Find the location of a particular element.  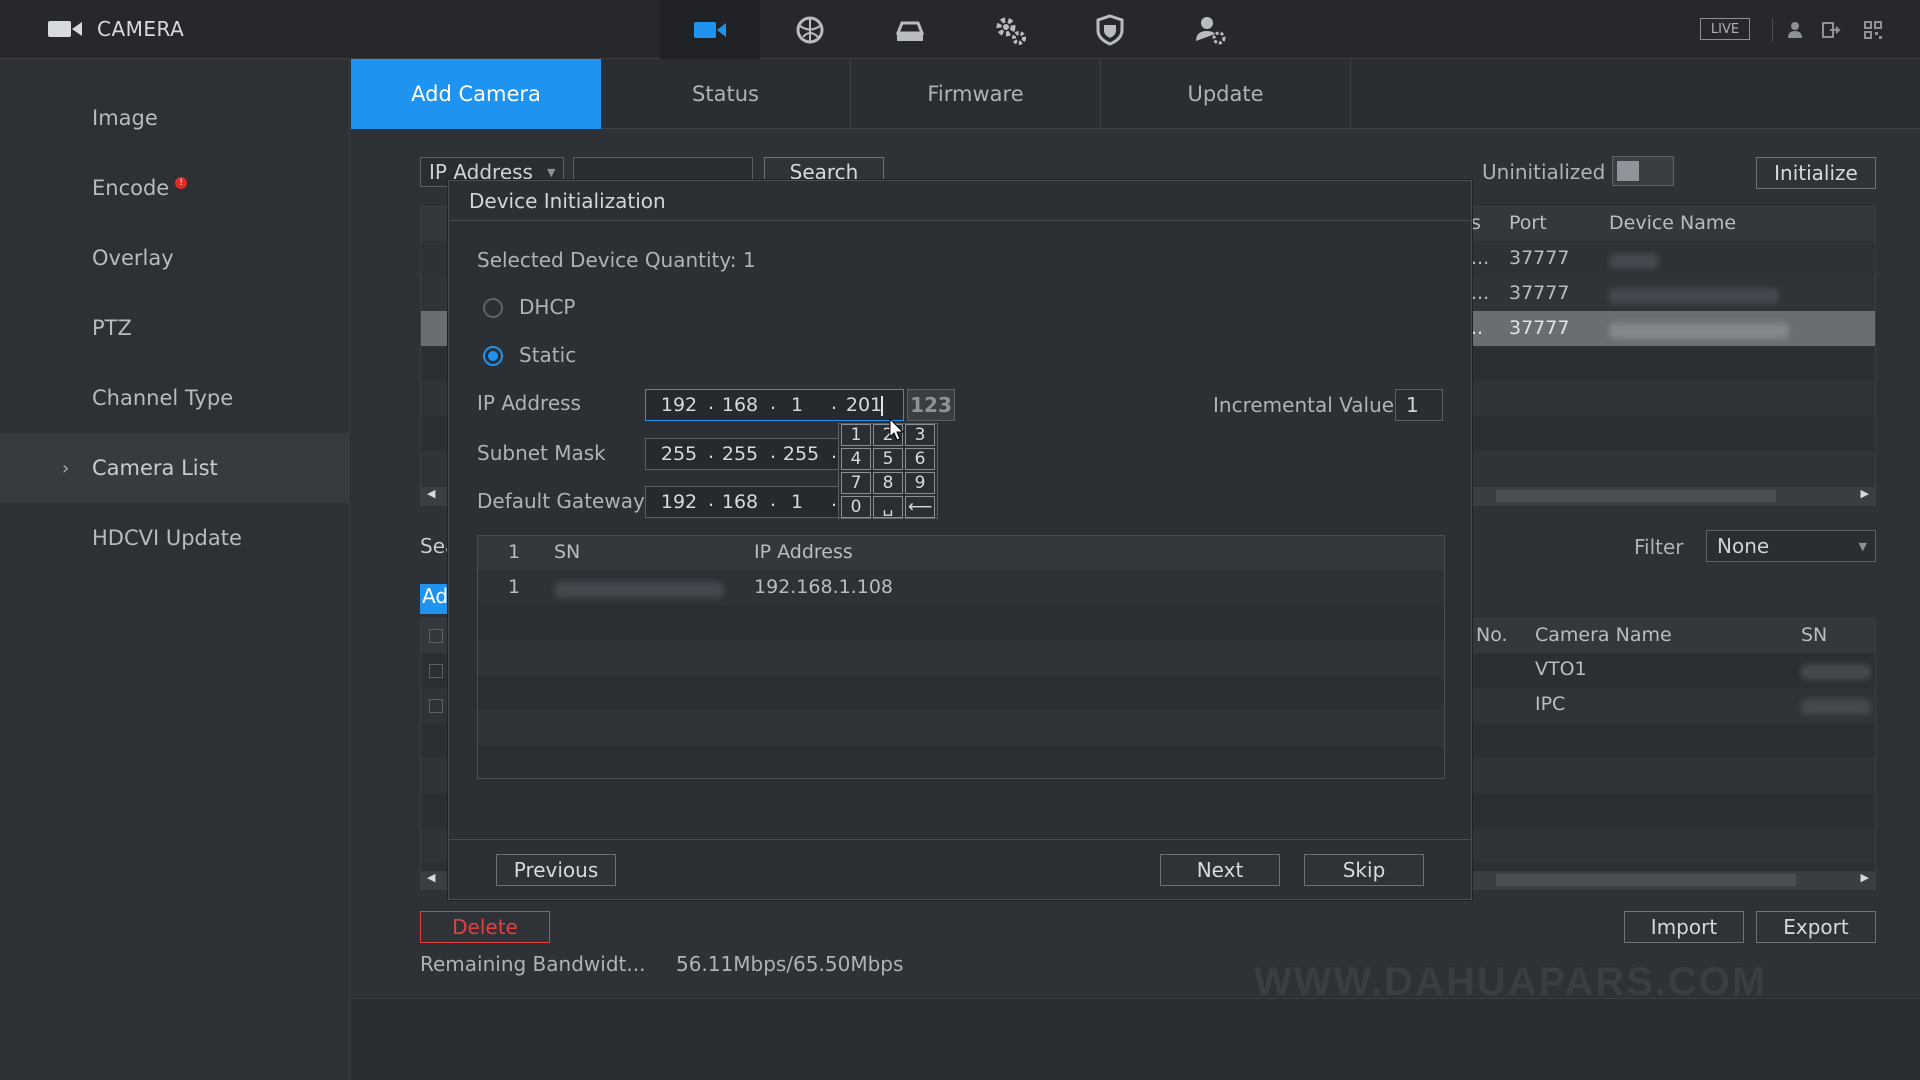

sidebar-item-channel-type: Channel Type is located at coordinates (175, 398).